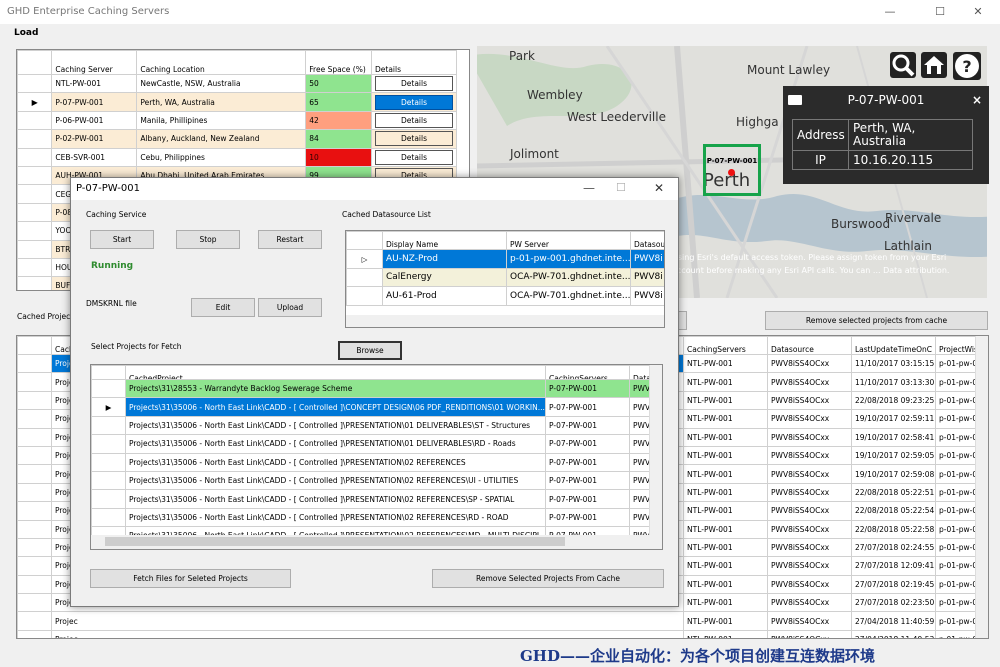 The height and width of the screenshot is (667, 1000). What do you see at coordinates (789, 70) in the screenshot?
I see `map-label: Mount Lawley` at bounding box center [789, 70].